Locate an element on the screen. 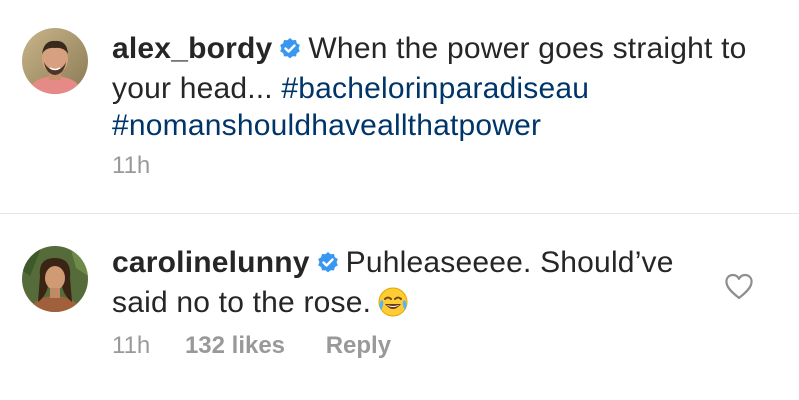 The width and height of the screenshot is (799, 400). post-meta: 11h is located at coordinates (131, 166).